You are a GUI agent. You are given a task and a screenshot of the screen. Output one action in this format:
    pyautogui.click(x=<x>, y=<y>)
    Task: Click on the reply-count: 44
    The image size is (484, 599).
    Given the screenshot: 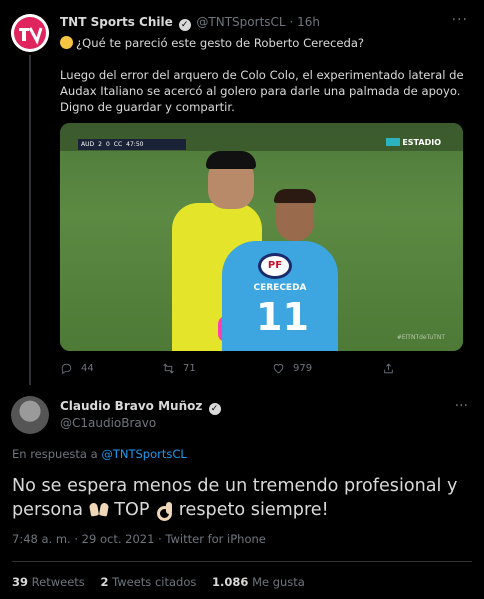 What is the action you would take?
    pyautogui.click(x=87, y=368)
    